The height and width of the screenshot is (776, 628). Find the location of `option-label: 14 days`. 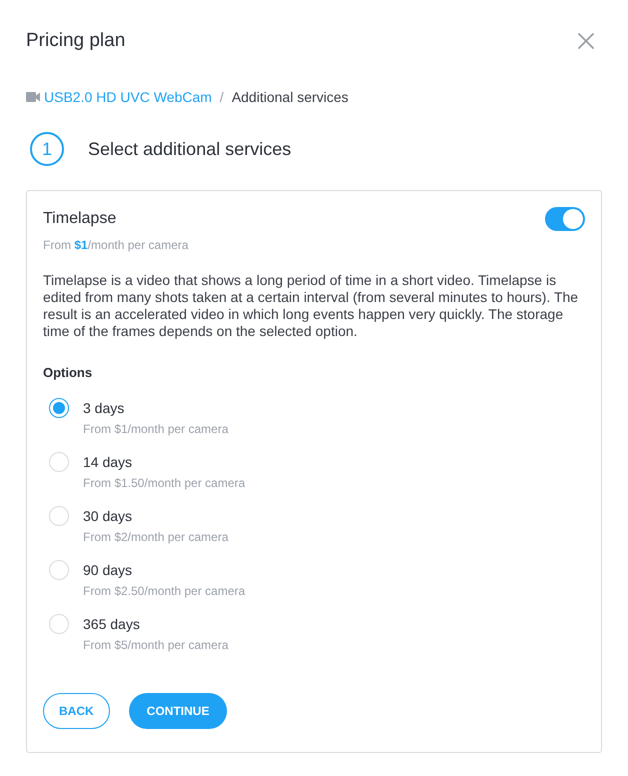

option-label: 14 days is located at coordinates (108, 462).